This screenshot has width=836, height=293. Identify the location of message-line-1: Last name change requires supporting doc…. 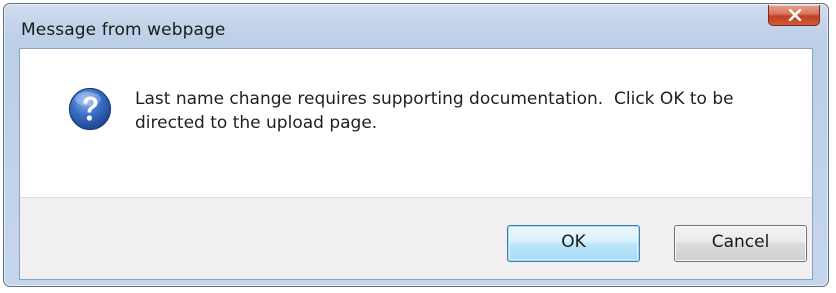
(434, 99).